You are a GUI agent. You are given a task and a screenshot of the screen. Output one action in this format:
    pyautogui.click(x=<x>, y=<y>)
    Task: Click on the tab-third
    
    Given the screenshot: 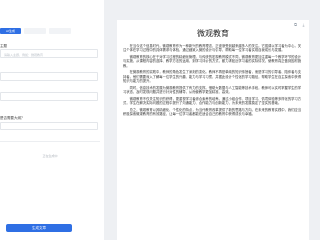 What is the action you would take?
    pyautogui.click(x=60, y=31)
    